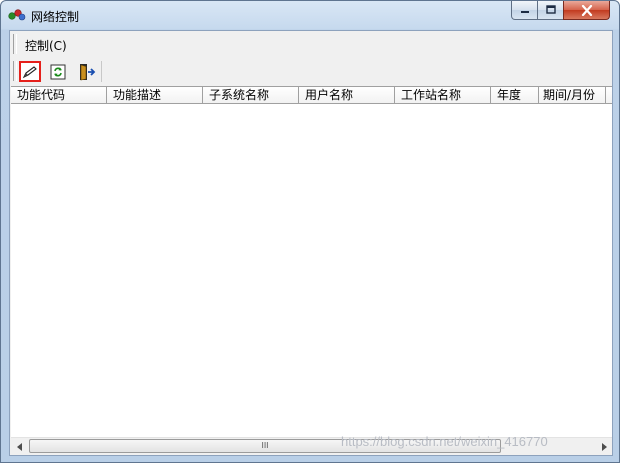  What do you see at coordinates (347, 95) in the screenshot?
I see `column-header-user-name: 用户名称` at bounding box center [347, 95].